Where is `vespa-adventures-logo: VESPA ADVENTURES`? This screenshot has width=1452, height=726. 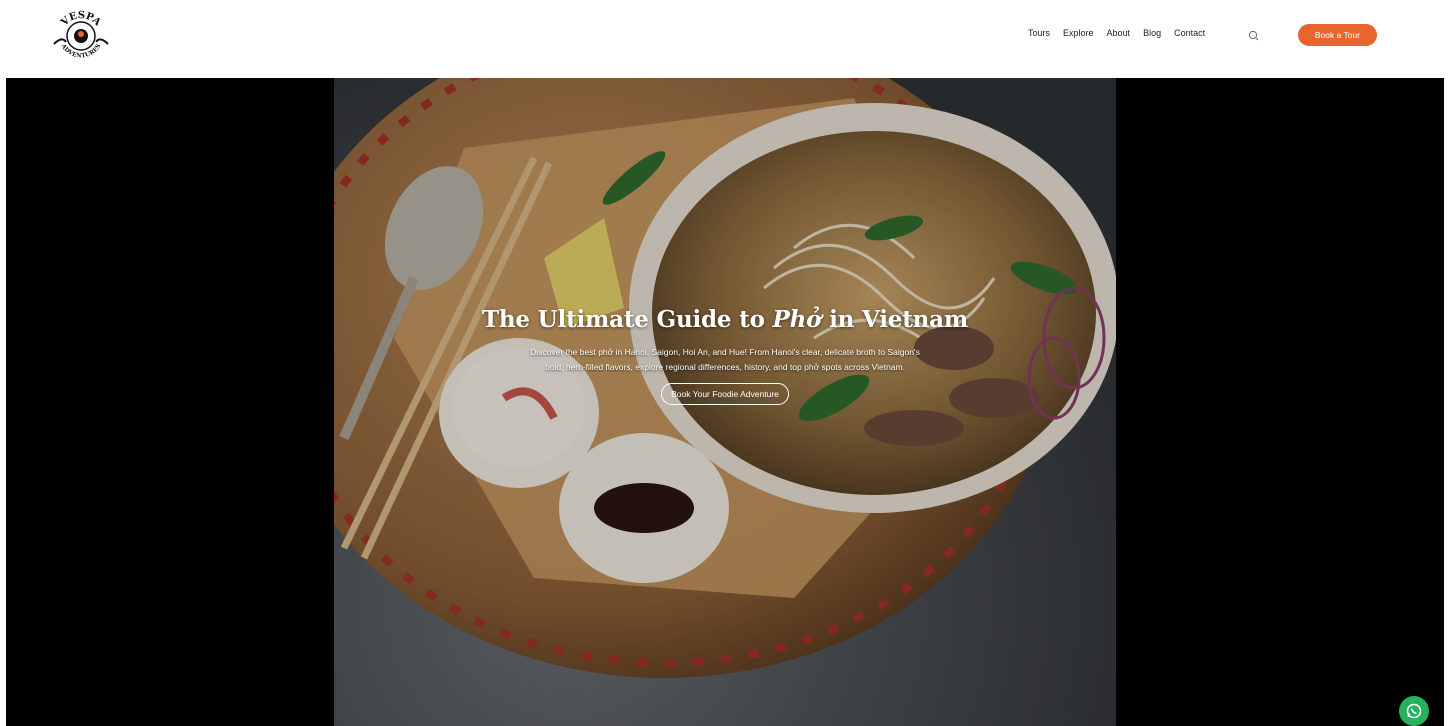 vespa-adventures-logo: VESPA ADVENTURES is located at coordinates (81, 36).